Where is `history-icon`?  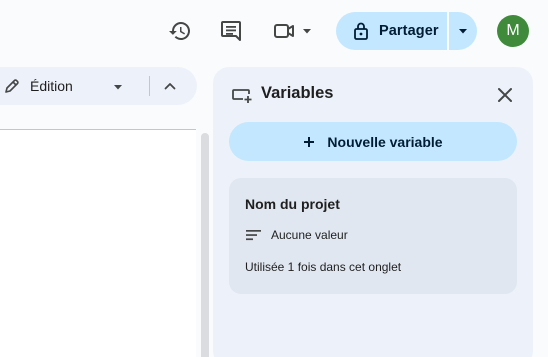 history-icon is located at coordinates (179, 31).